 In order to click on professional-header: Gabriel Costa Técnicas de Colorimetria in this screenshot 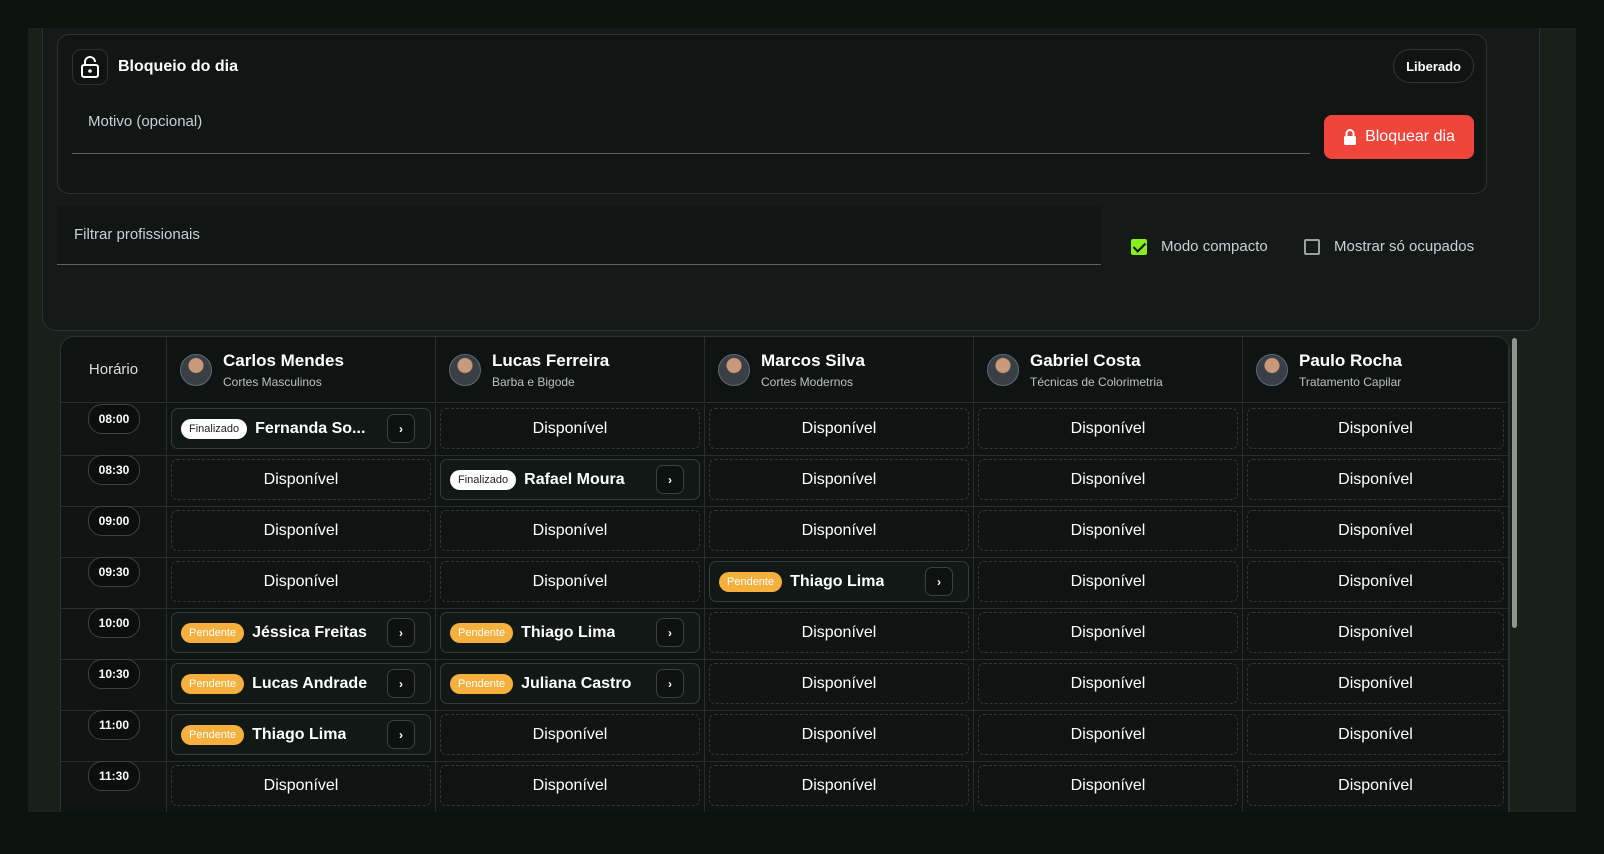, I will do `click(1108, 370)`.